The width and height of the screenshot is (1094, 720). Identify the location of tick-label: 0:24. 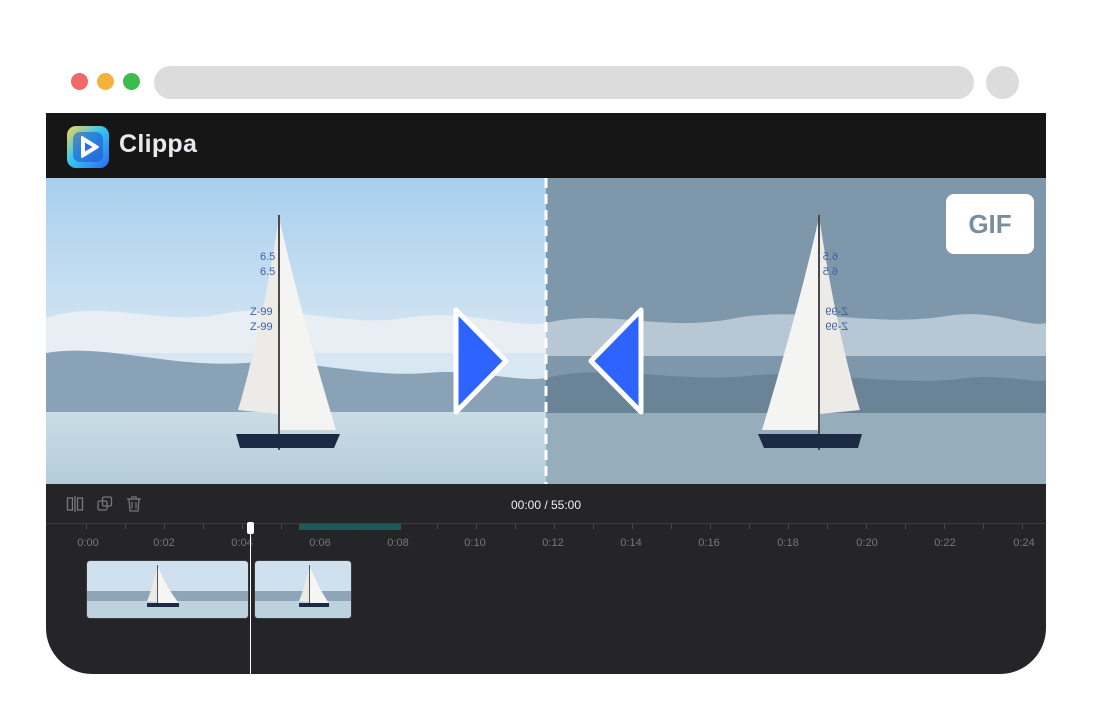
(1024, 543).